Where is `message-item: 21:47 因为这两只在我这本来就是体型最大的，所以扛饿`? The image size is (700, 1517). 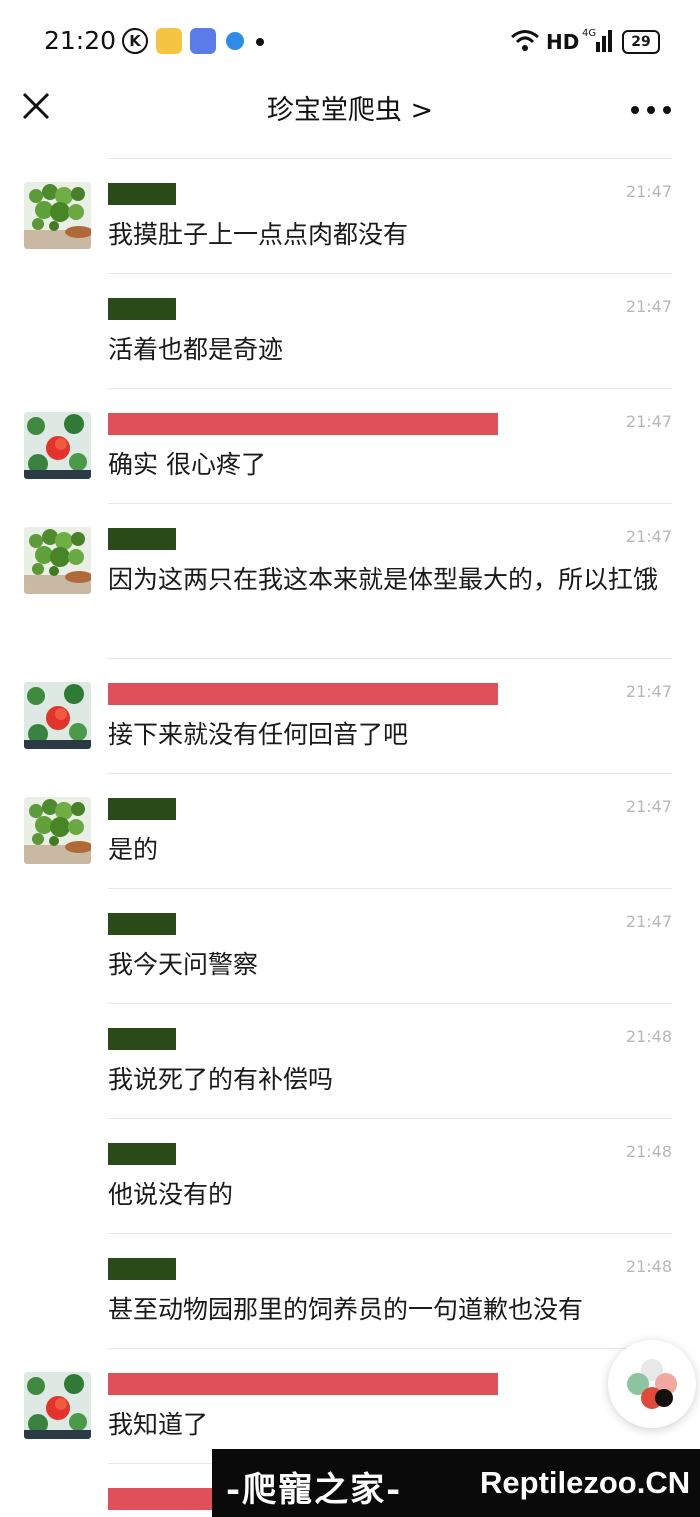
message-item: 21:47 因为这两只在我这本来就是体型最大的，所以扛饿 is located at coordinates (350, 580).